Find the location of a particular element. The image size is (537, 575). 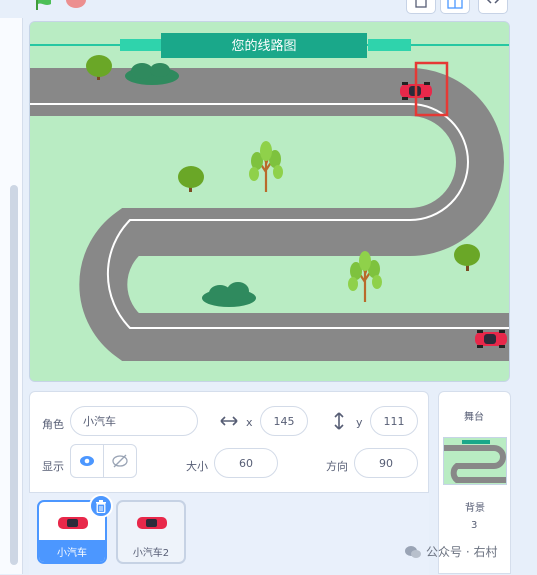

backdrop-thumbnail is located at coordinates (475, 461).